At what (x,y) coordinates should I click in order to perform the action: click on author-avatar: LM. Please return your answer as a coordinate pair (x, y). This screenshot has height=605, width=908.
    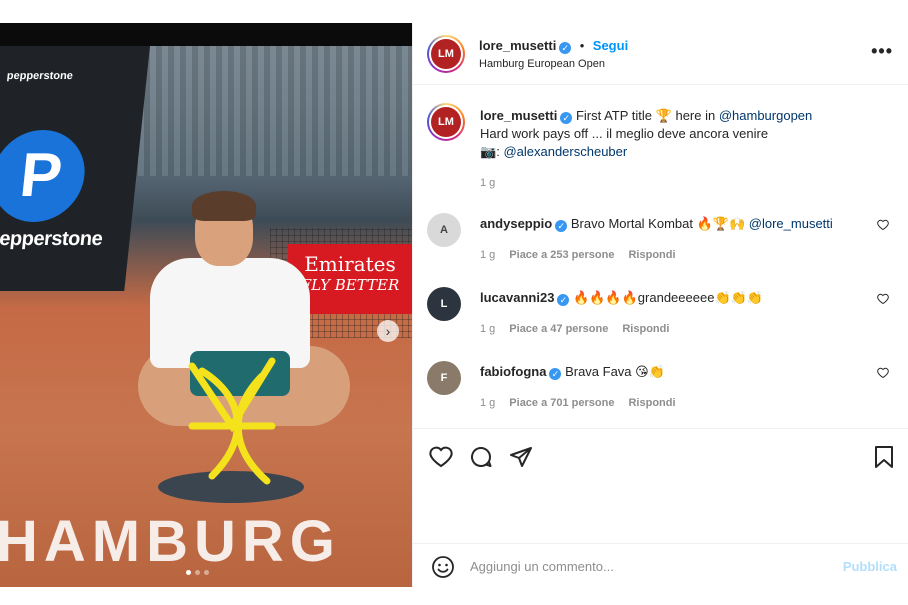
    Looking at the image, I should click on (446, 54).